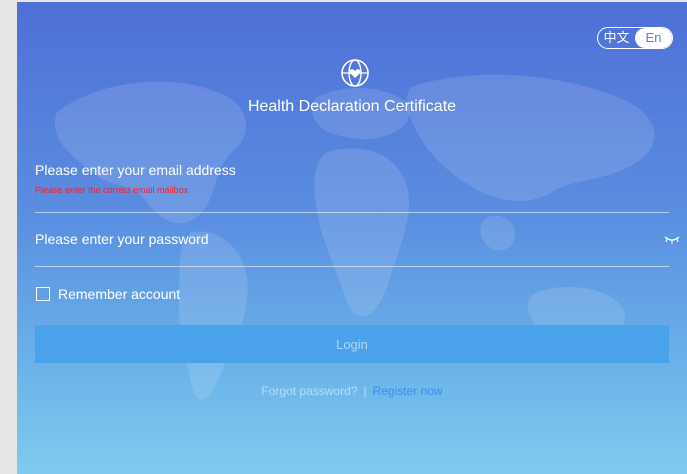 Image resolution: width=687 pixels, height=474 pixels. I want to click on password-input: Please enter your password, so click(122, 239).